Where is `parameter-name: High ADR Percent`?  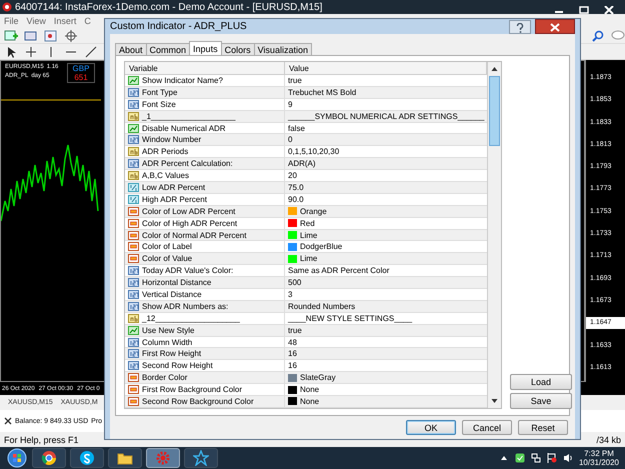
parameter-name: High ADR Percent is located at coordinates (174, 199).